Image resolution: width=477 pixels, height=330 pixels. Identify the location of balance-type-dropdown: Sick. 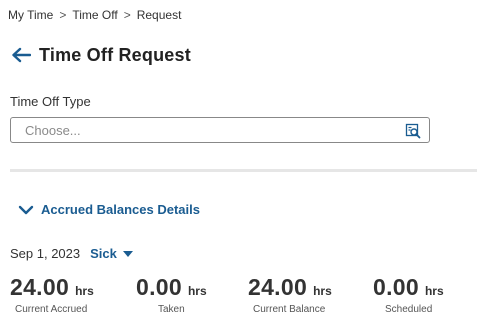
(111, 253).